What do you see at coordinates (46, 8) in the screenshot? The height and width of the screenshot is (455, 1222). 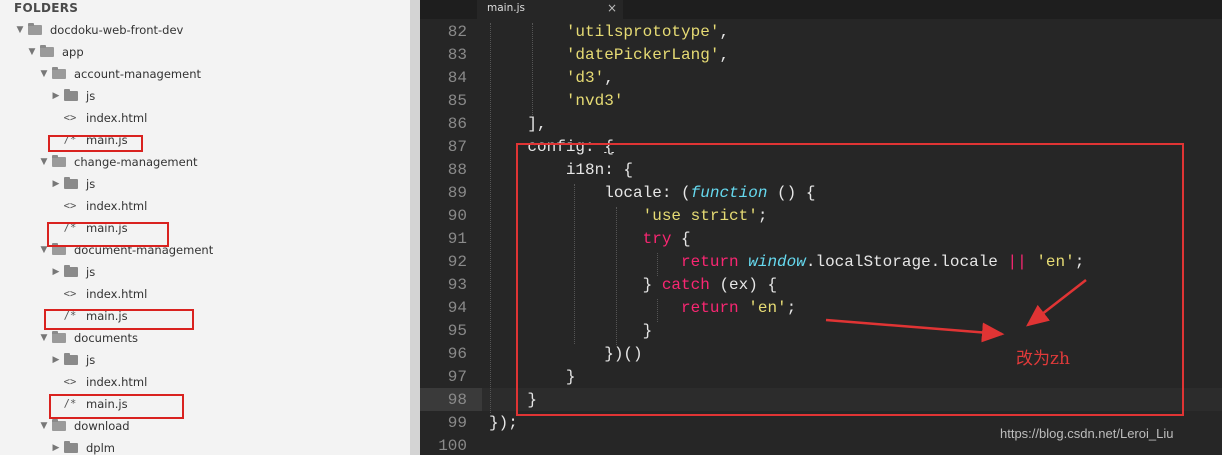 I see `folders-header: FOLDERS` at bounding box center [46, 8].